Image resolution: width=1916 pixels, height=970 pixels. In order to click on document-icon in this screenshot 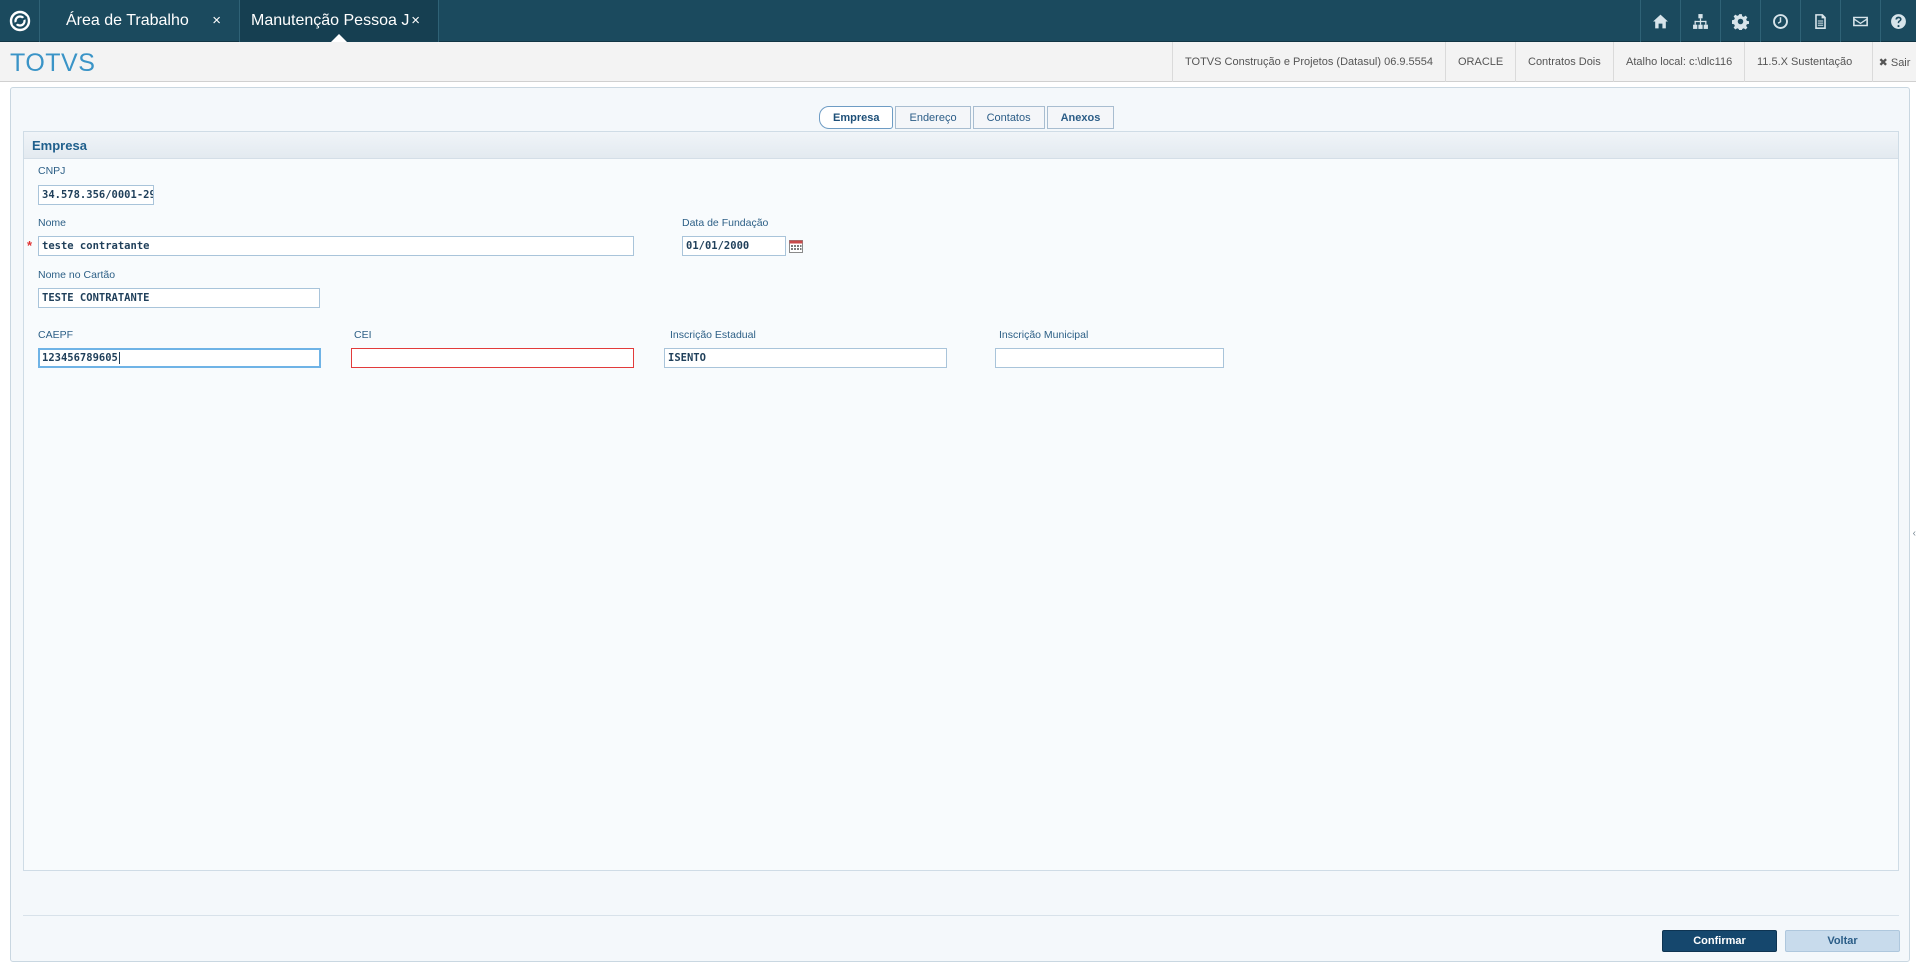, I will do `click(1820, 21)`.